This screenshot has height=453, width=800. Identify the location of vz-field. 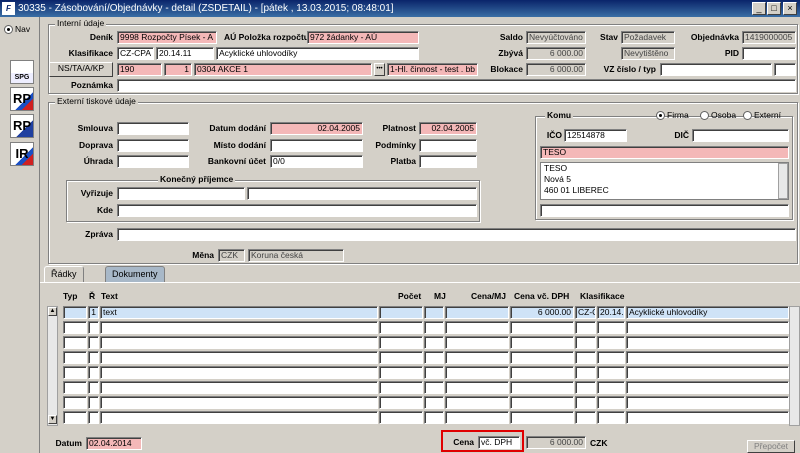
(716, 69).